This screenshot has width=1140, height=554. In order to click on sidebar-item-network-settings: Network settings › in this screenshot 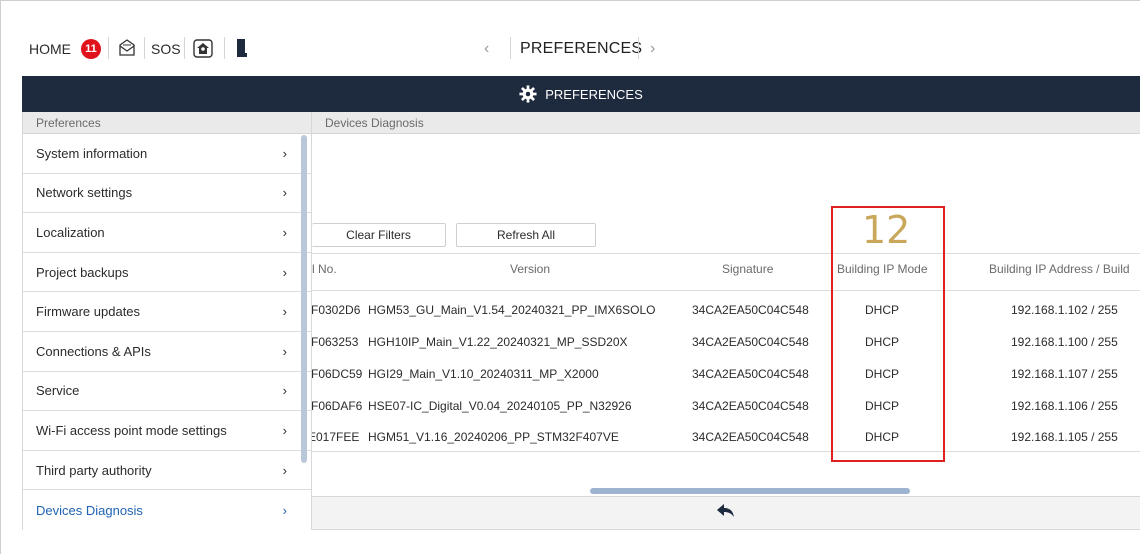, I will do `click(167, 193)`.